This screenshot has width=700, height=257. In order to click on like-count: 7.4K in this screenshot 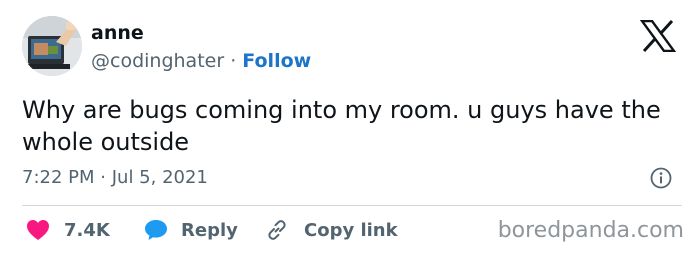, I will do `click(87, 230)`.